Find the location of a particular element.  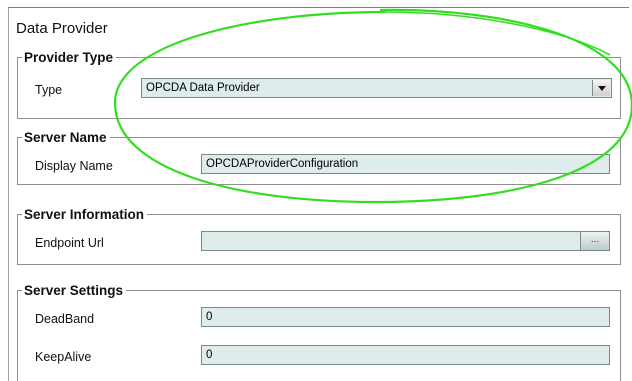

type-label: Type is located at coordinates (49, 90).